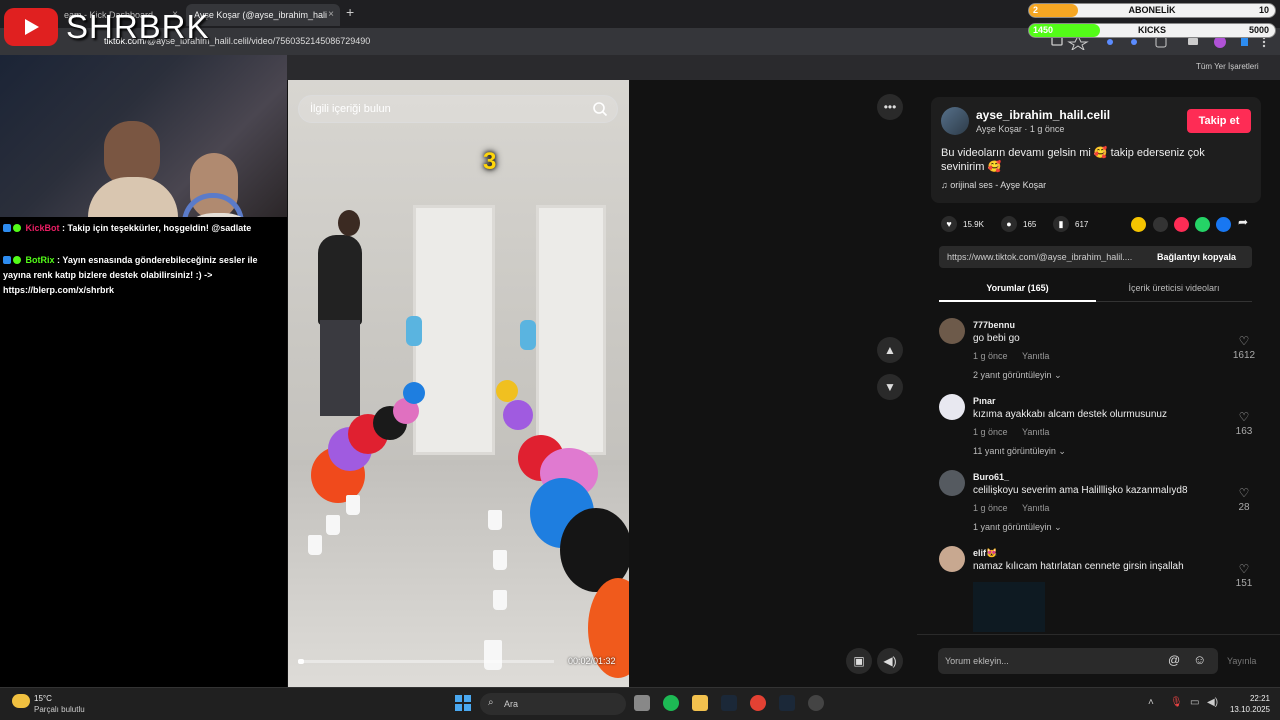  I want to click on chevron-up-icon: ˄, so click(1151, 702).